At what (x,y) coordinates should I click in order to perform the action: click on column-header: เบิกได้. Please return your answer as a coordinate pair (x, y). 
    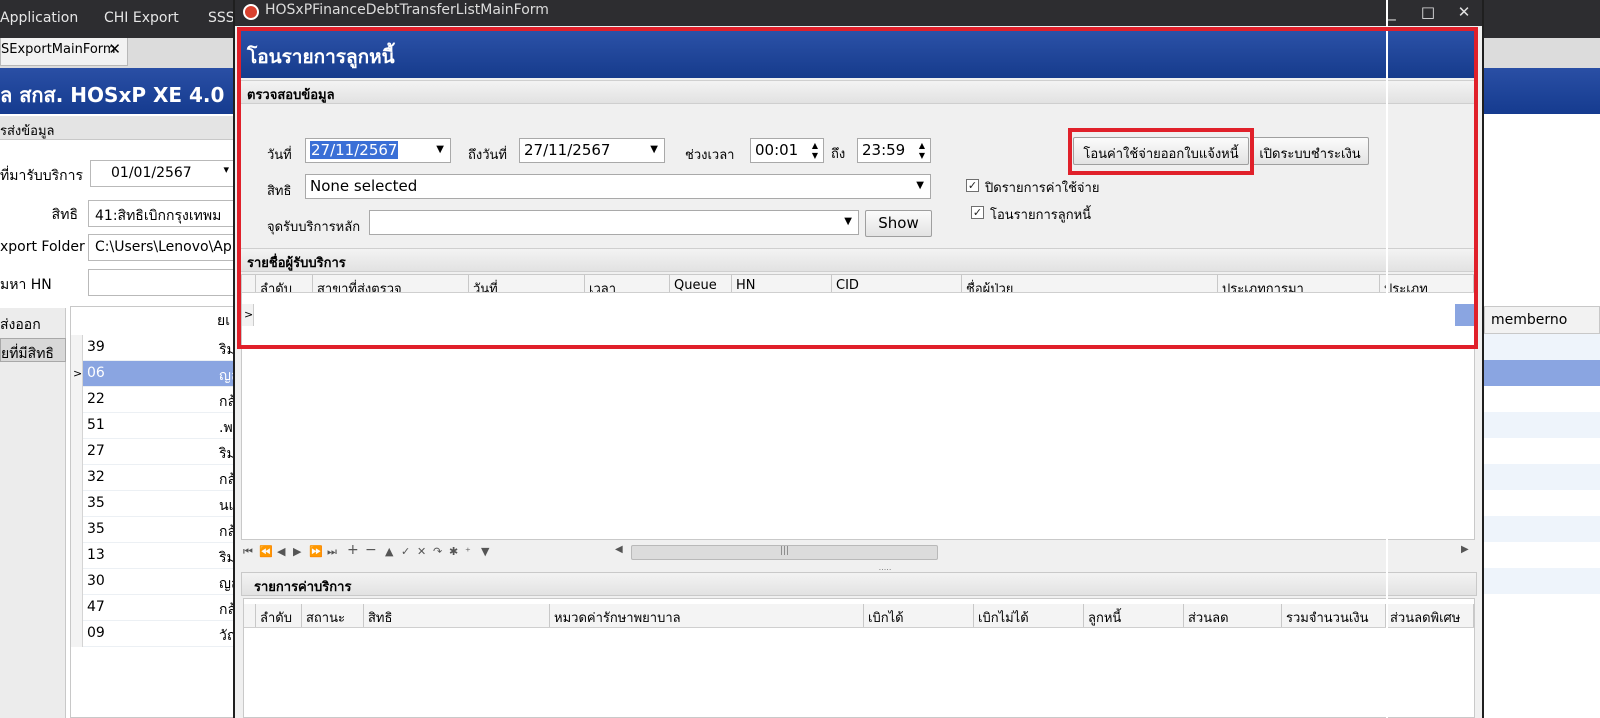
    Looking at the image, I should click on (919, 615).